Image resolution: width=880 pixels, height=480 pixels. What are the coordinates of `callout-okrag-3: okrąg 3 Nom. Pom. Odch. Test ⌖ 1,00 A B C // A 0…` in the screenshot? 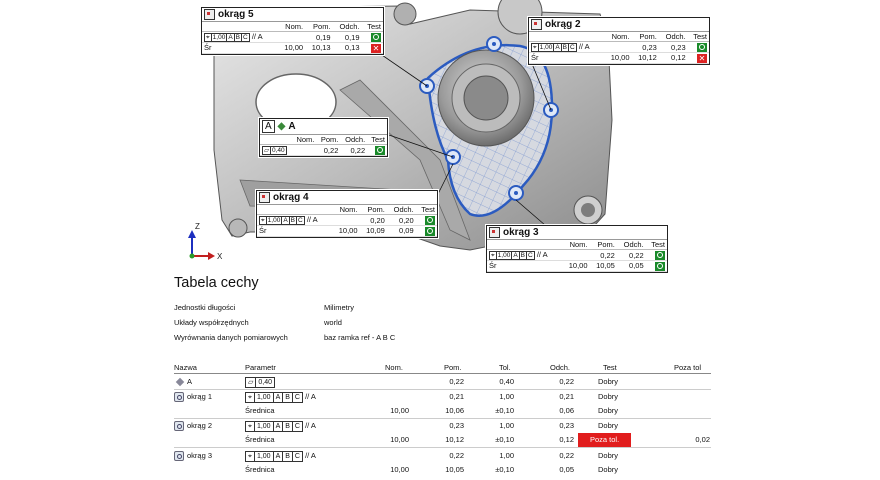 It's located at (577, 249).